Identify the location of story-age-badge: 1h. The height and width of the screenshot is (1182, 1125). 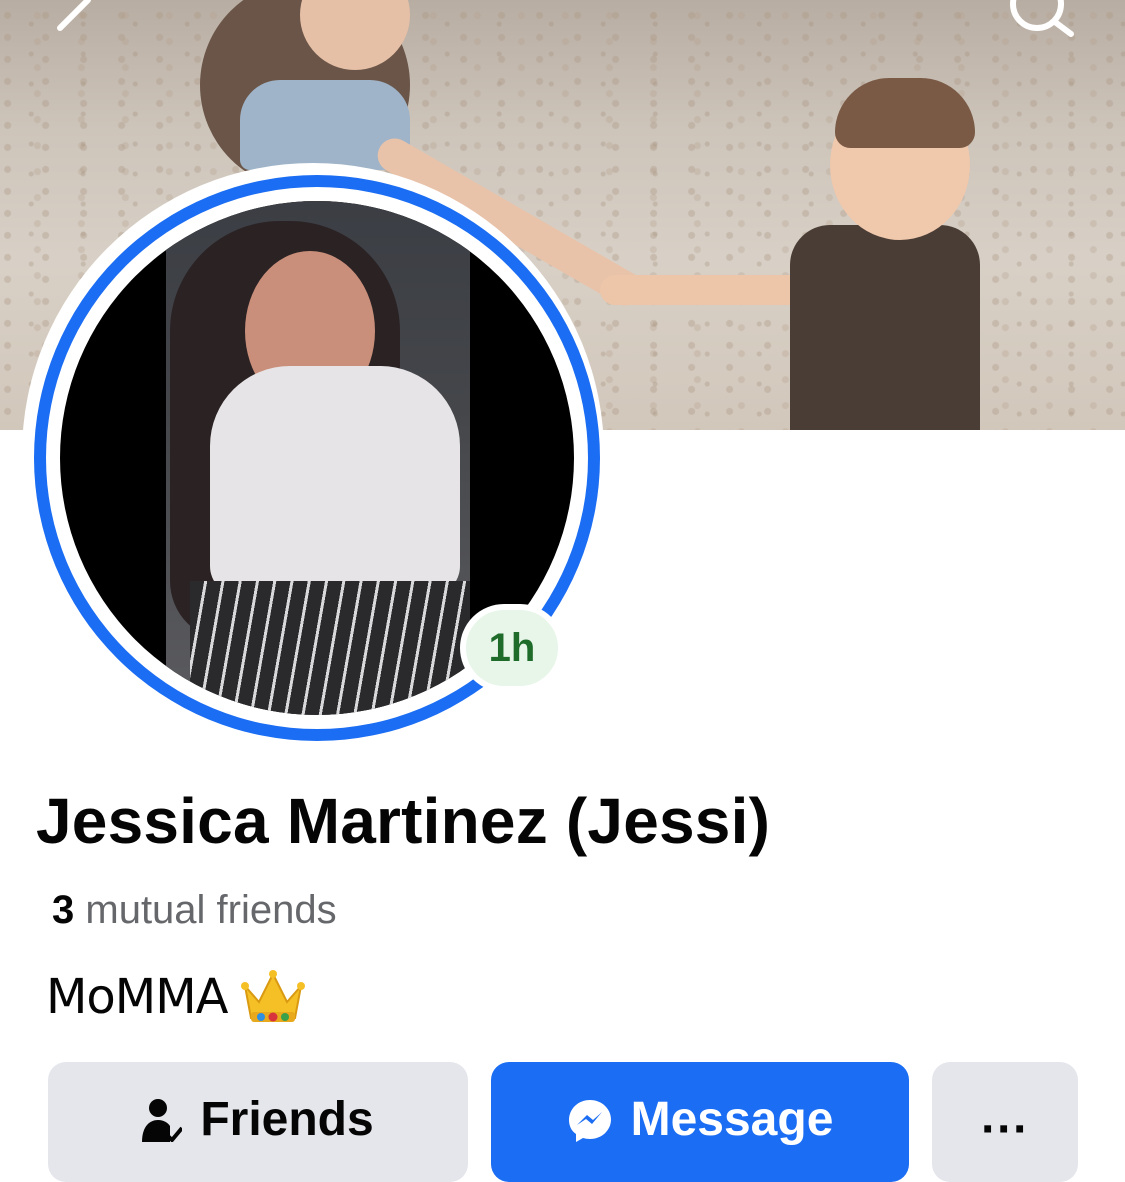
(512, 648).